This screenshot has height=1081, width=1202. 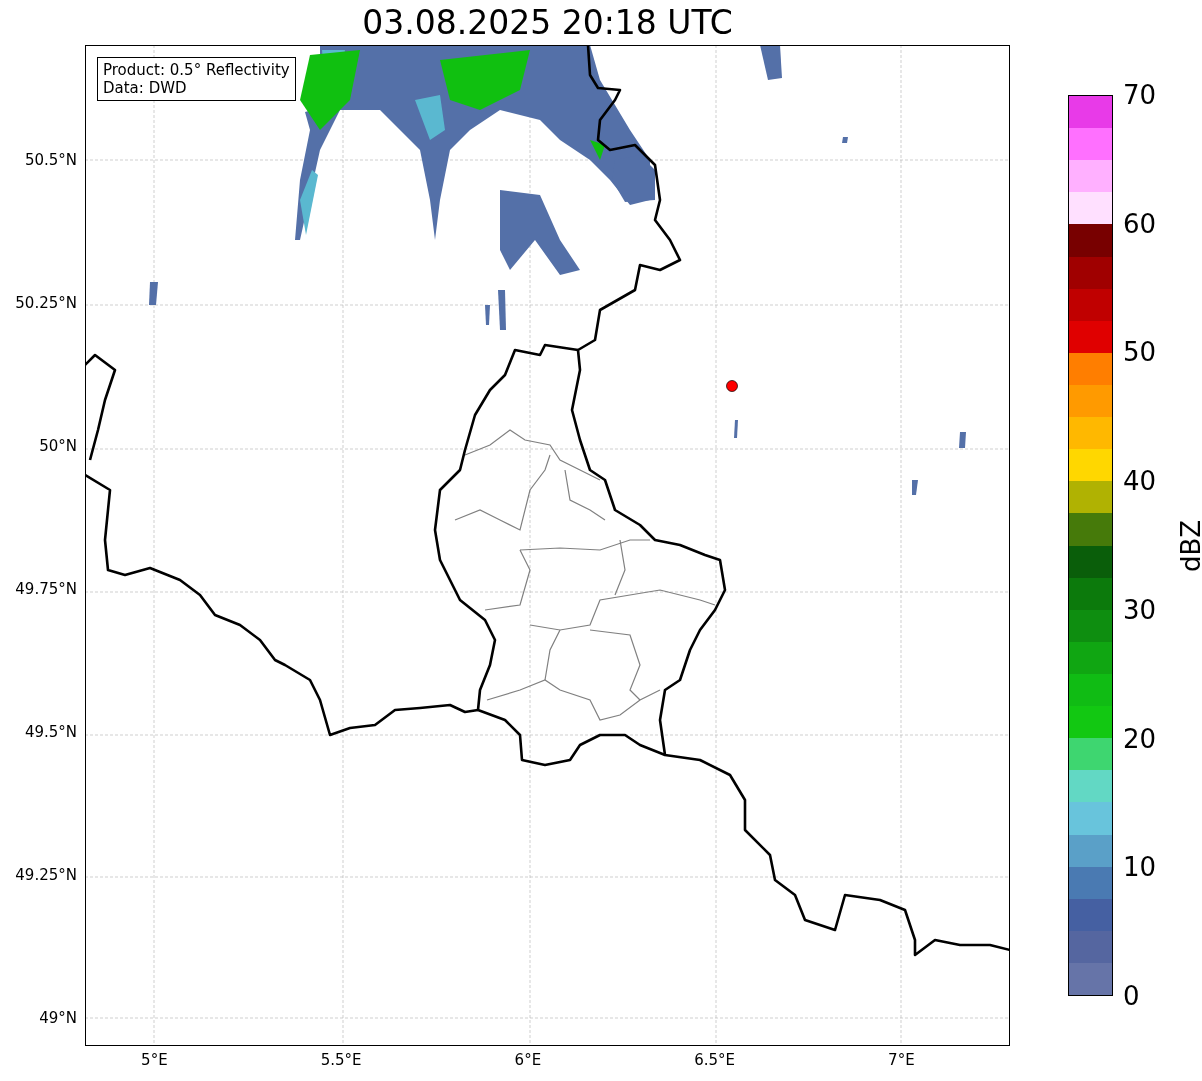 I want to click on legend-text: Product: 0.5° Reflectivity, so click(x=196, y=70).